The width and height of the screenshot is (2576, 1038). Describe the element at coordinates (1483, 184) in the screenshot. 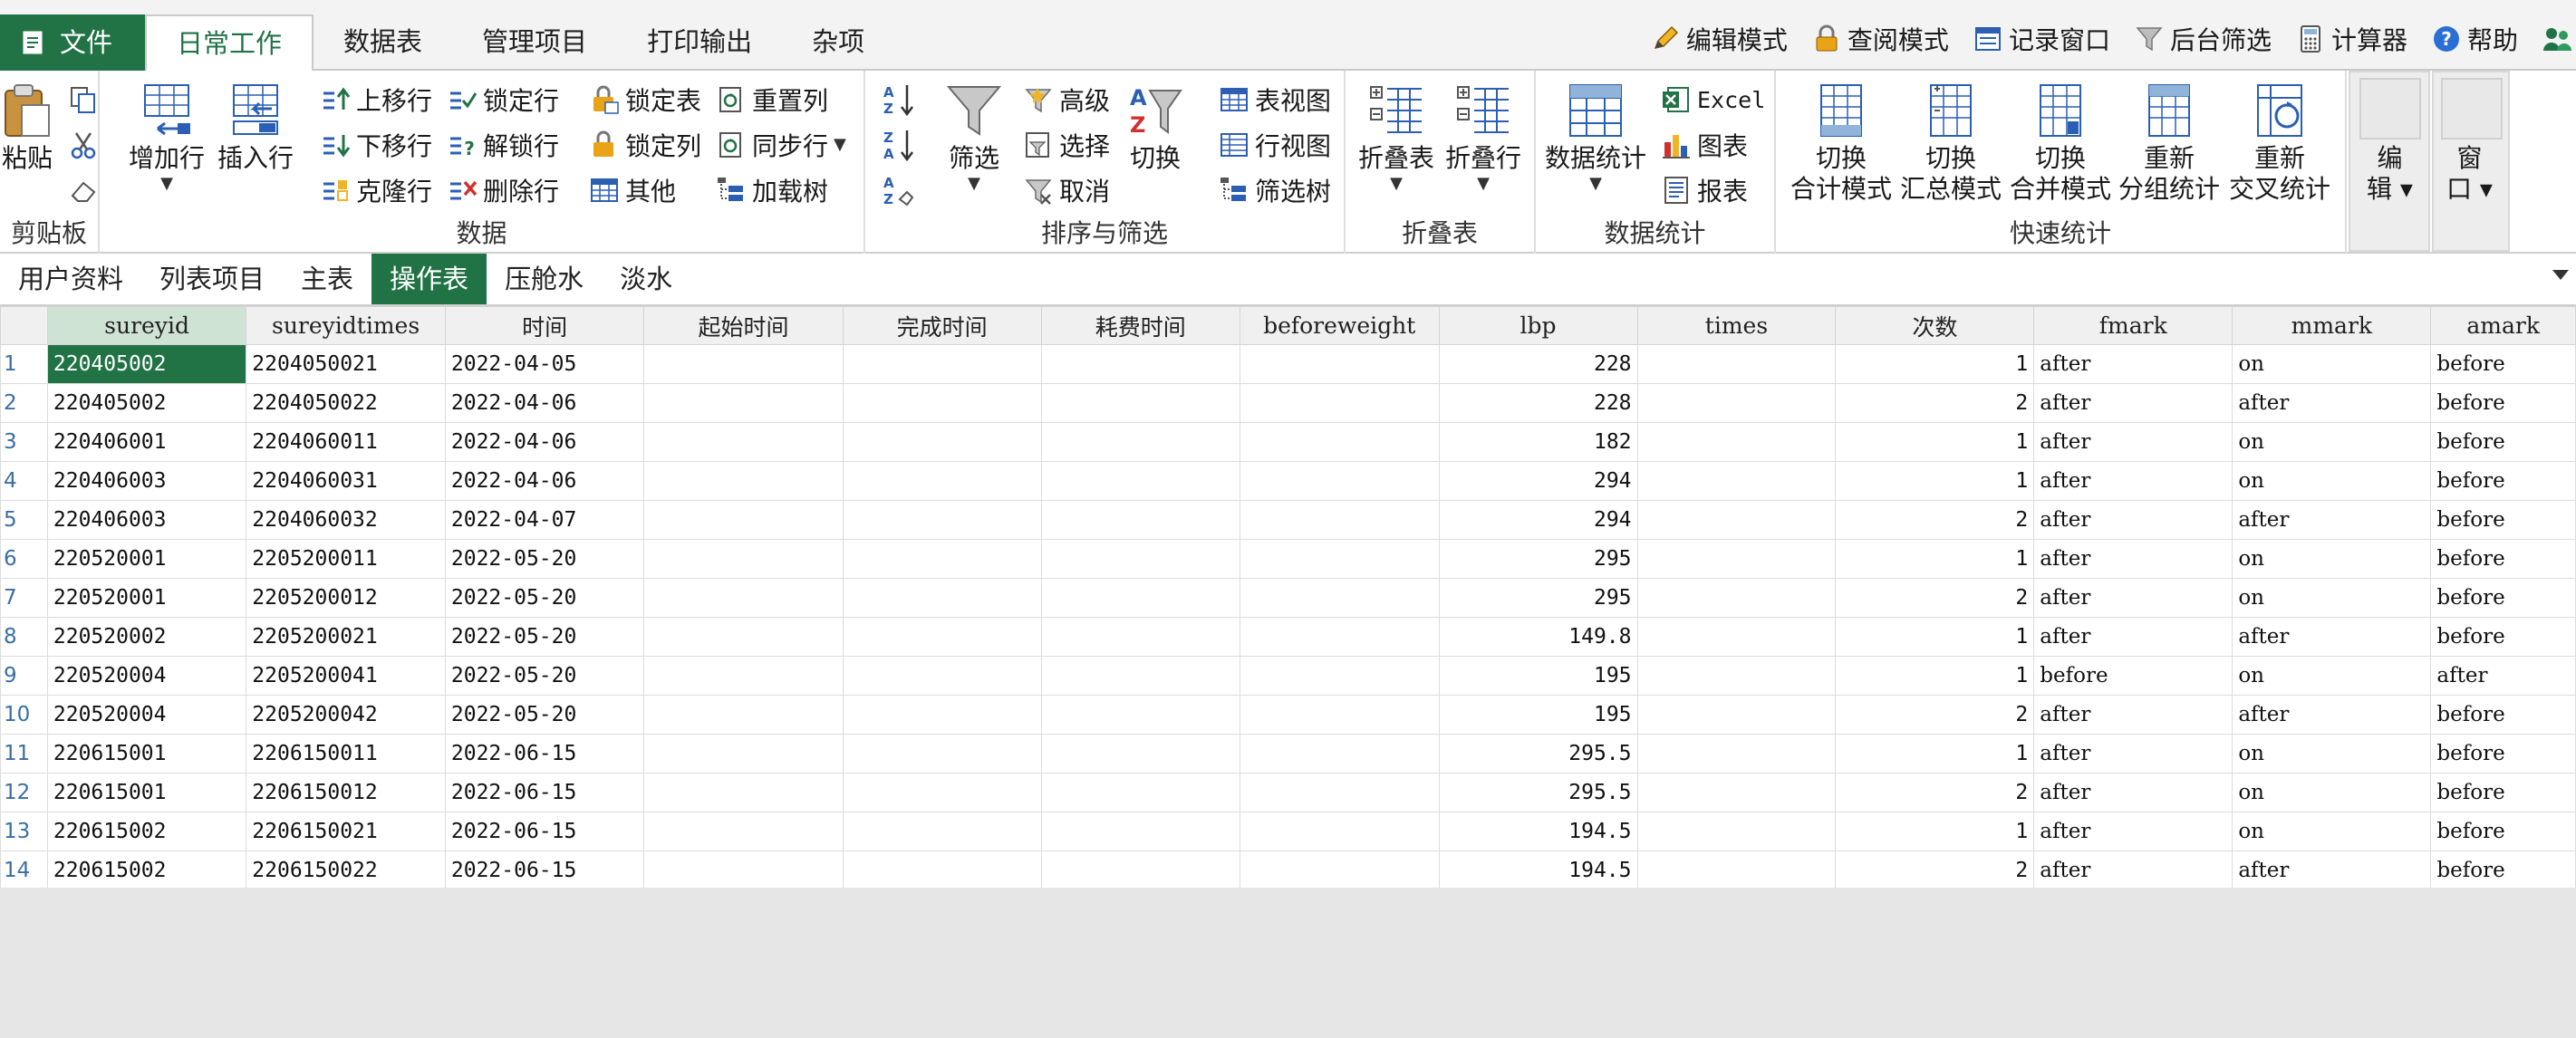

I see `fold-row-caret: ▼` at that location.